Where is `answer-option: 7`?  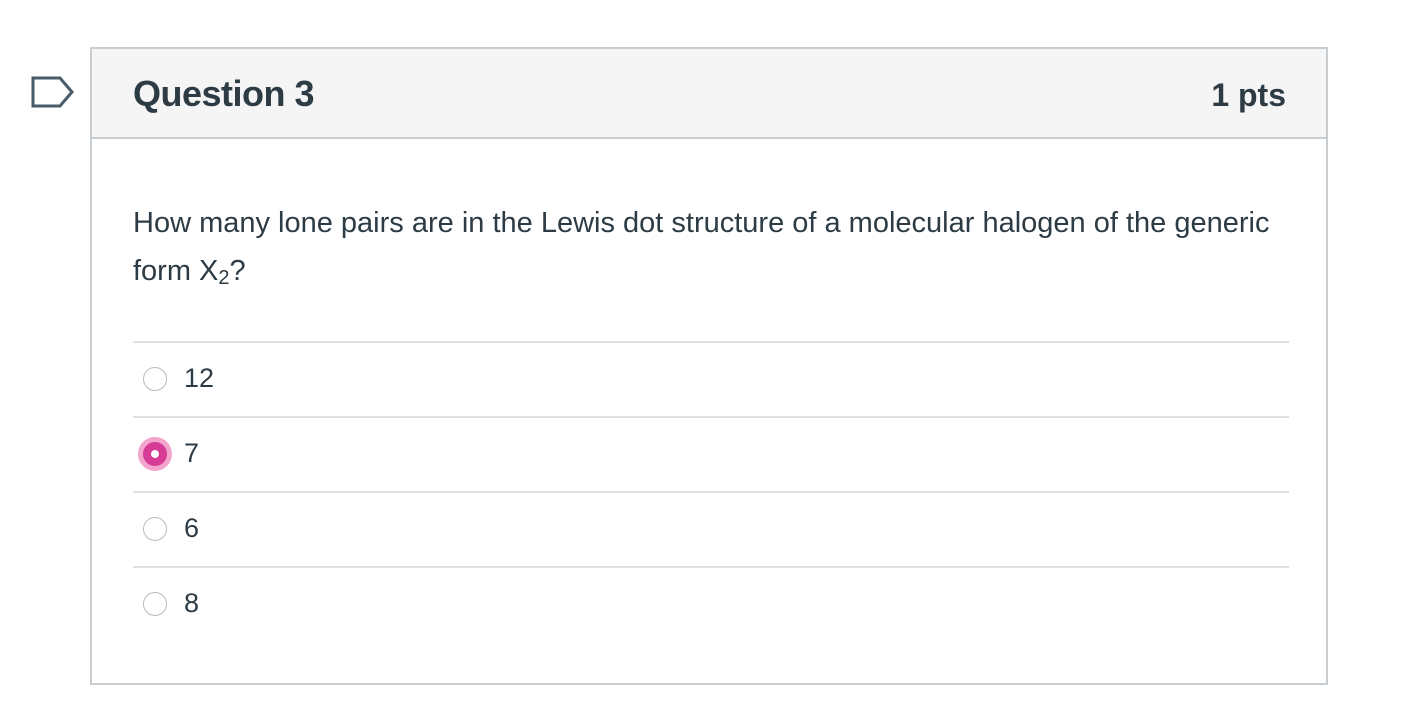
answer-option: 7 is located at coordinates (711, 453).